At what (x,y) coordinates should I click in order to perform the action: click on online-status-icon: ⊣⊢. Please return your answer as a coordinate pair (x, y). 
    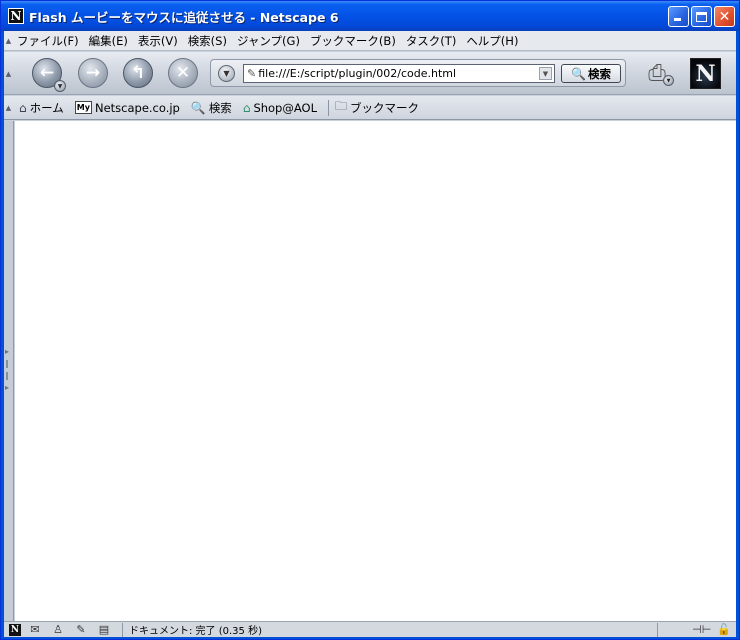
    Looking at the image, I should click on (701, 629).